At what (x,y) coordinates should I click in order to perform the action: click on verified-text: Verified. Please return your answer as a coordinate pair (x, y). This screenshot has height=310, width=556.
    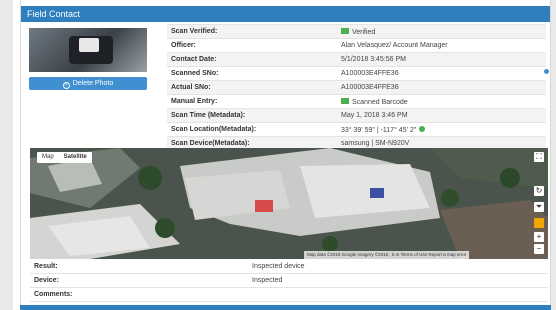
    Looking at the image, I should click on (364, 32).